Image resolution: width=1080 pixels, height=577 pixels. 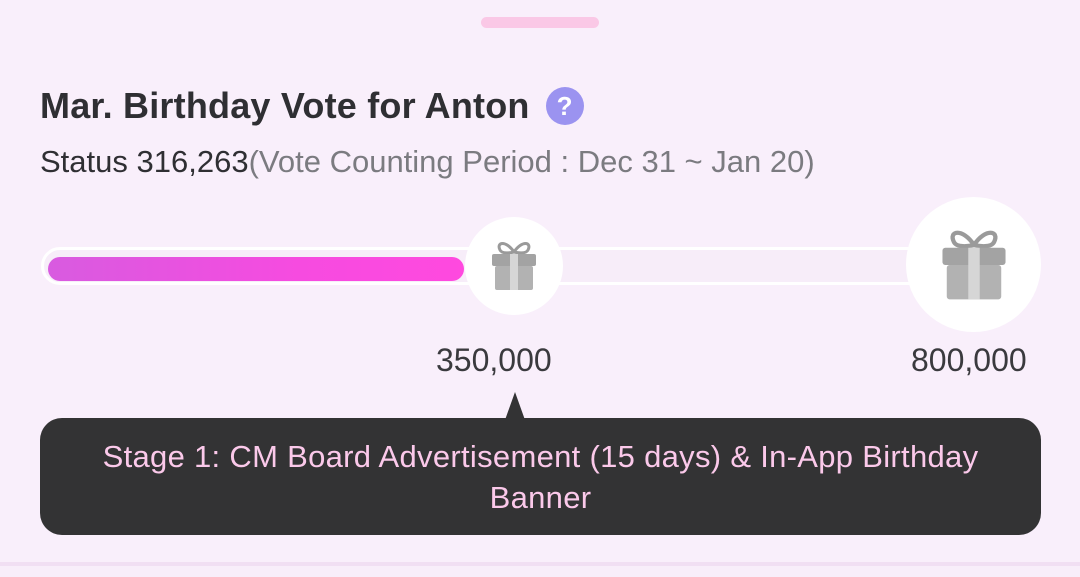 I want to click on question-mark-icon: ?, so click(x=564, y=106).